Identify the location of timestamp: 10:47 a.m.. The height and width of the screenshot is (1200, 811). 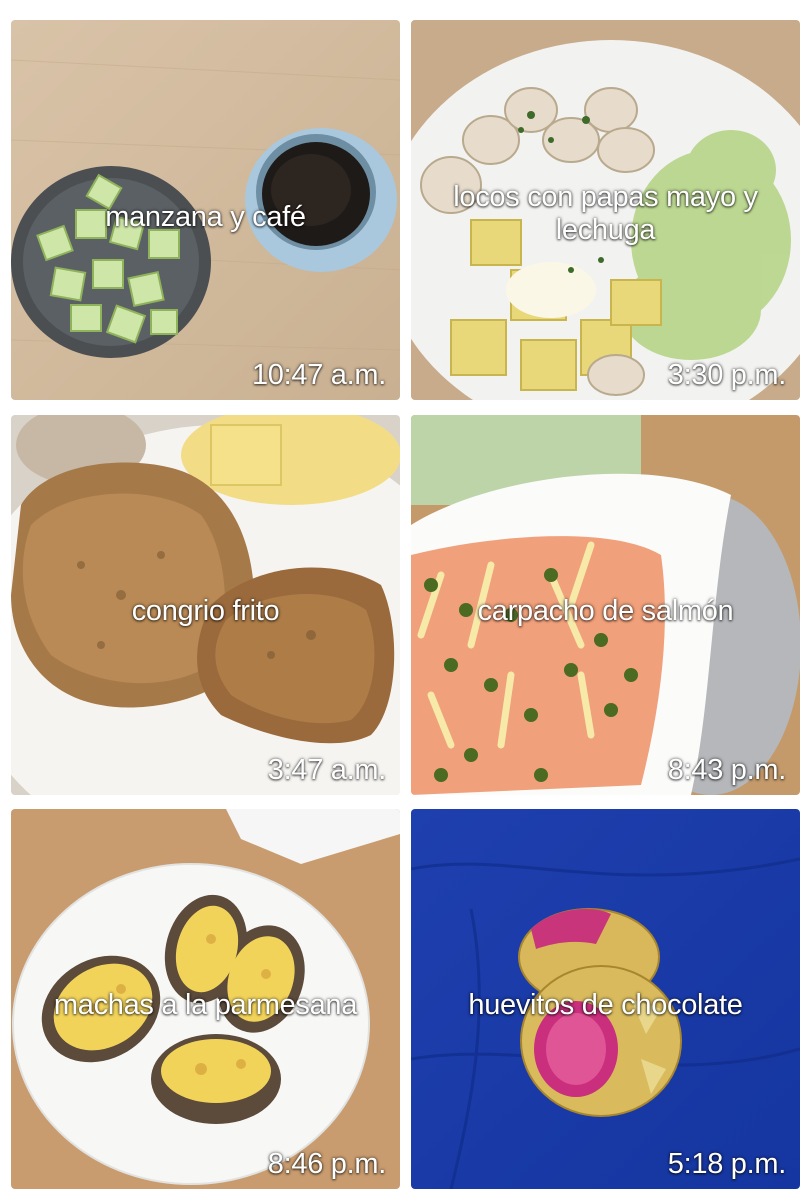
(318, 375).